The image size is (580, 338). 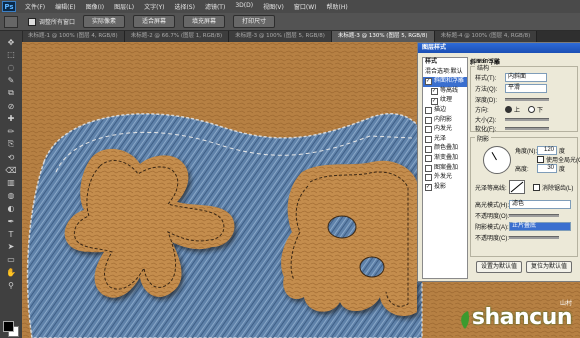 What do you see at coordinates (11, 132) in the screenshot?
I see `brush-icon: ✏` at bounding box center [11, 132].